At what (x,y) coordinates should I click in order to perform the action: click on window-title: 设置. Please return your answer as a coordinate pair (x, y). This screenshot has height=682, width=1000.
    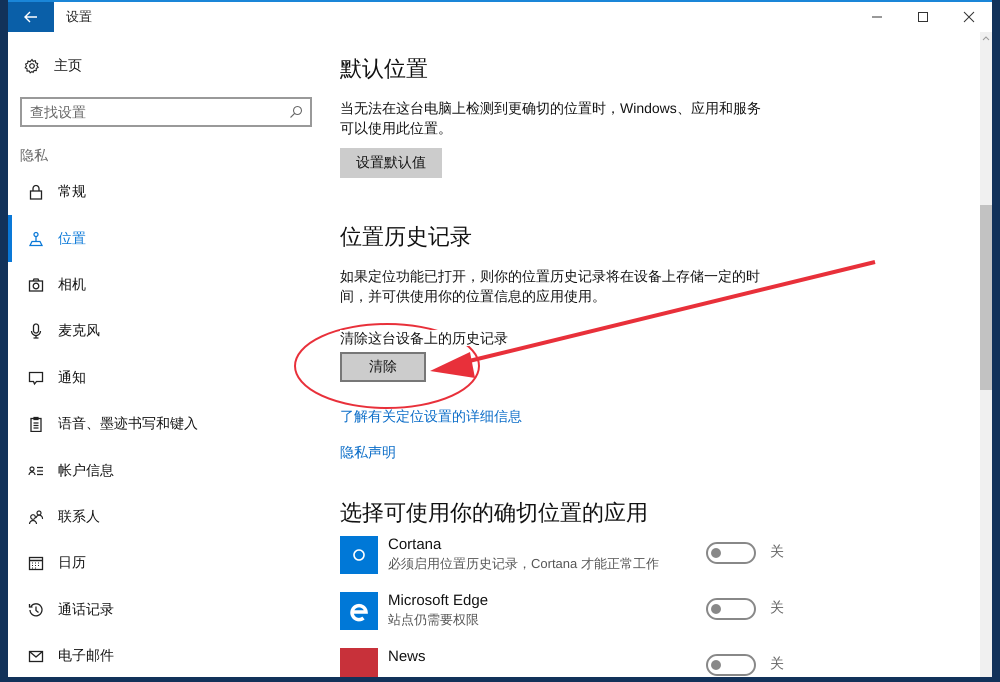
    Looking at the image, I should click on (79, 17).